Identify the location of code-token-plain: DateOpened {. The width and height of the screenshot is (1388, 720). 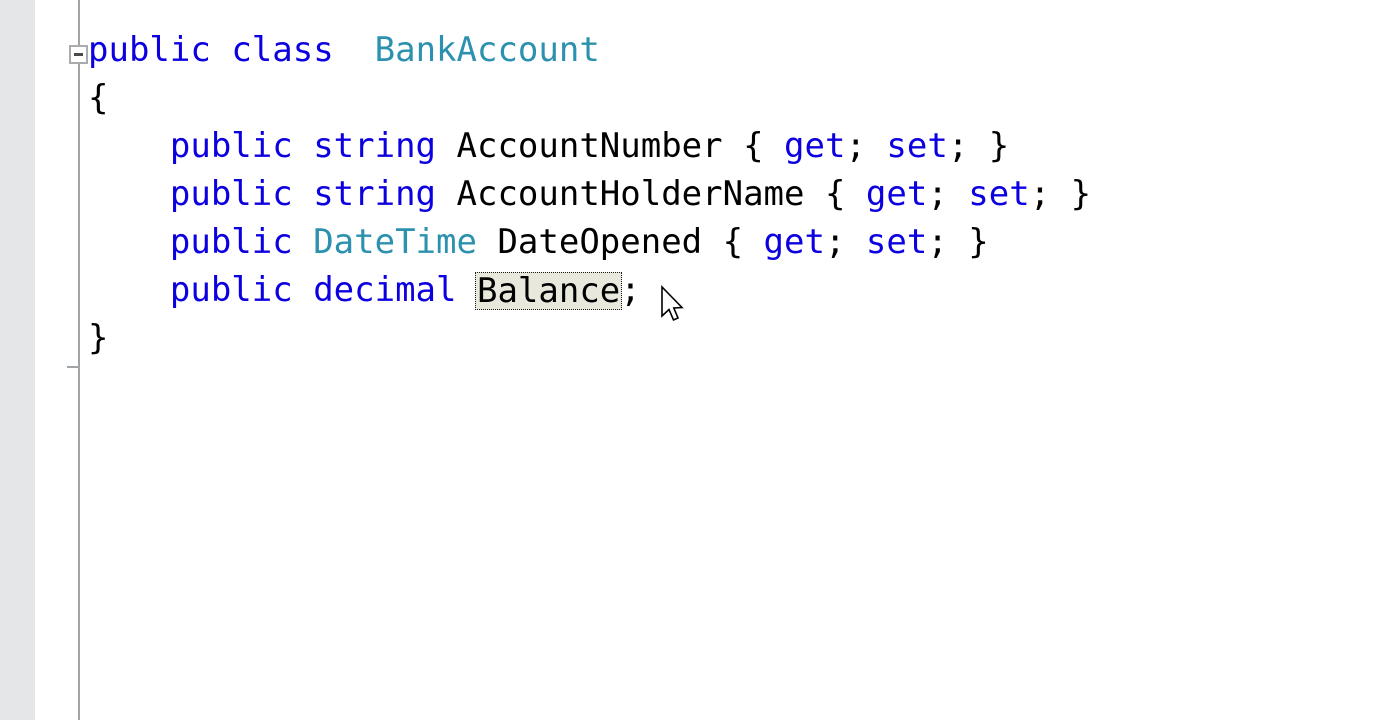
(620, 242).